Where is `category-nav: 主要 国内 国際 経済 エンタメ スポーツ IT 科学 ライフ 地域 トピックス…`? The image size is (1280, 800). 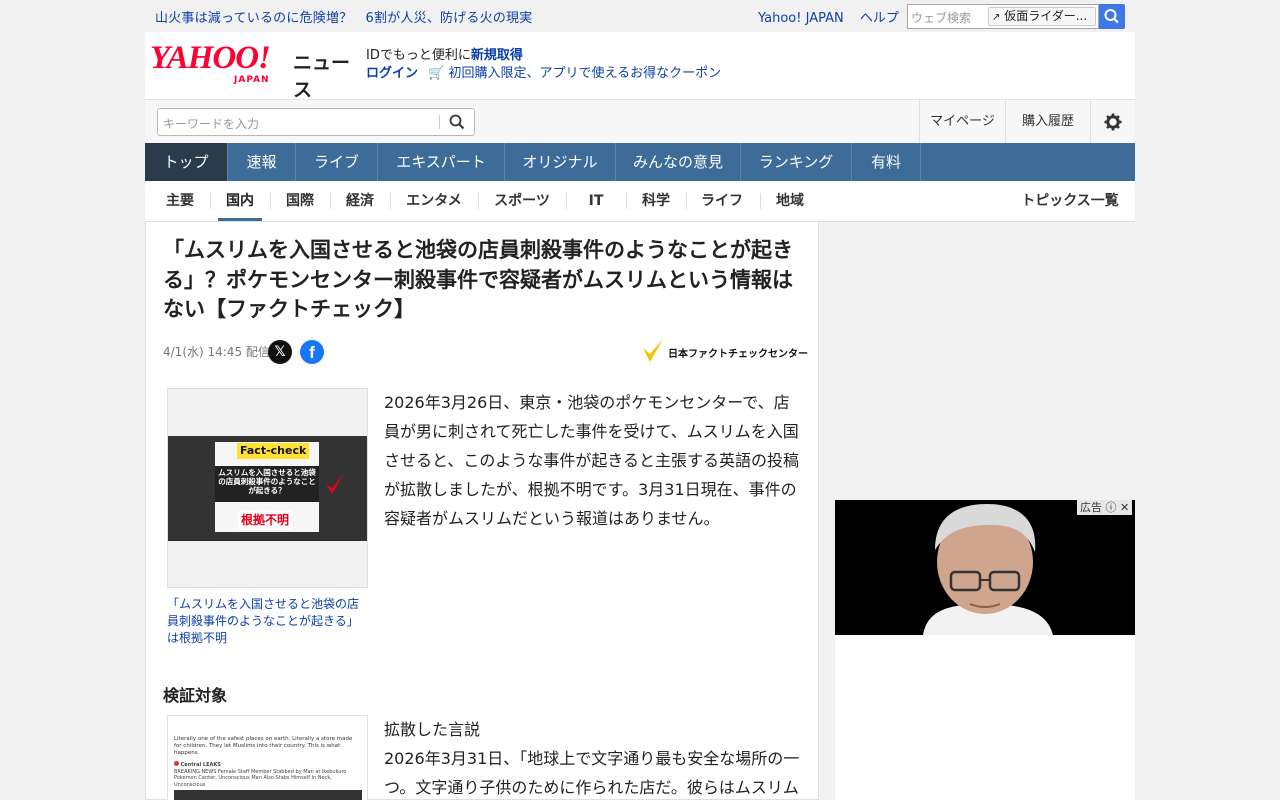 category-nav: 主要 国内 国際 経済 エンタメ スポーツ IT 科学 ライフ 地域 トピックス… is located at coordinates (640, 201).